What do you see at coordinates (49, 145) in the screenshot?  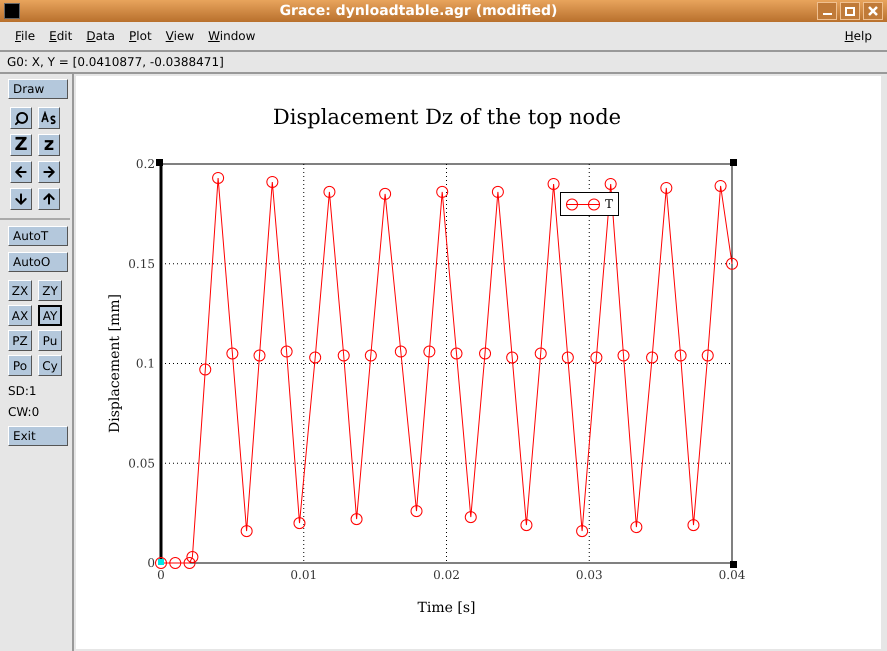 I see `zoom-button: z` at bounding box center [49, 145].